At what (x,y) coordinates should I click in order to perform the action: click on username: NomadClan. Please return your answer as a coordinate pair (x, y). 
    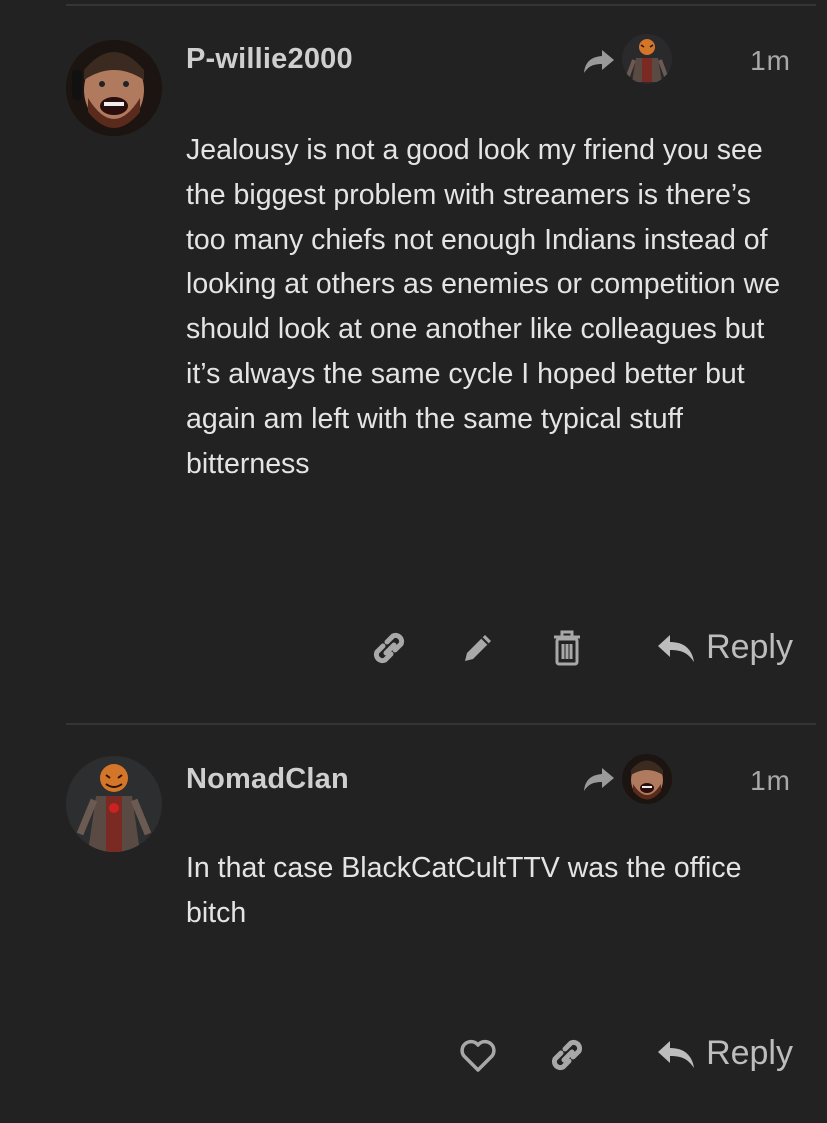
    Looking at the image, I should click on (267, 779).